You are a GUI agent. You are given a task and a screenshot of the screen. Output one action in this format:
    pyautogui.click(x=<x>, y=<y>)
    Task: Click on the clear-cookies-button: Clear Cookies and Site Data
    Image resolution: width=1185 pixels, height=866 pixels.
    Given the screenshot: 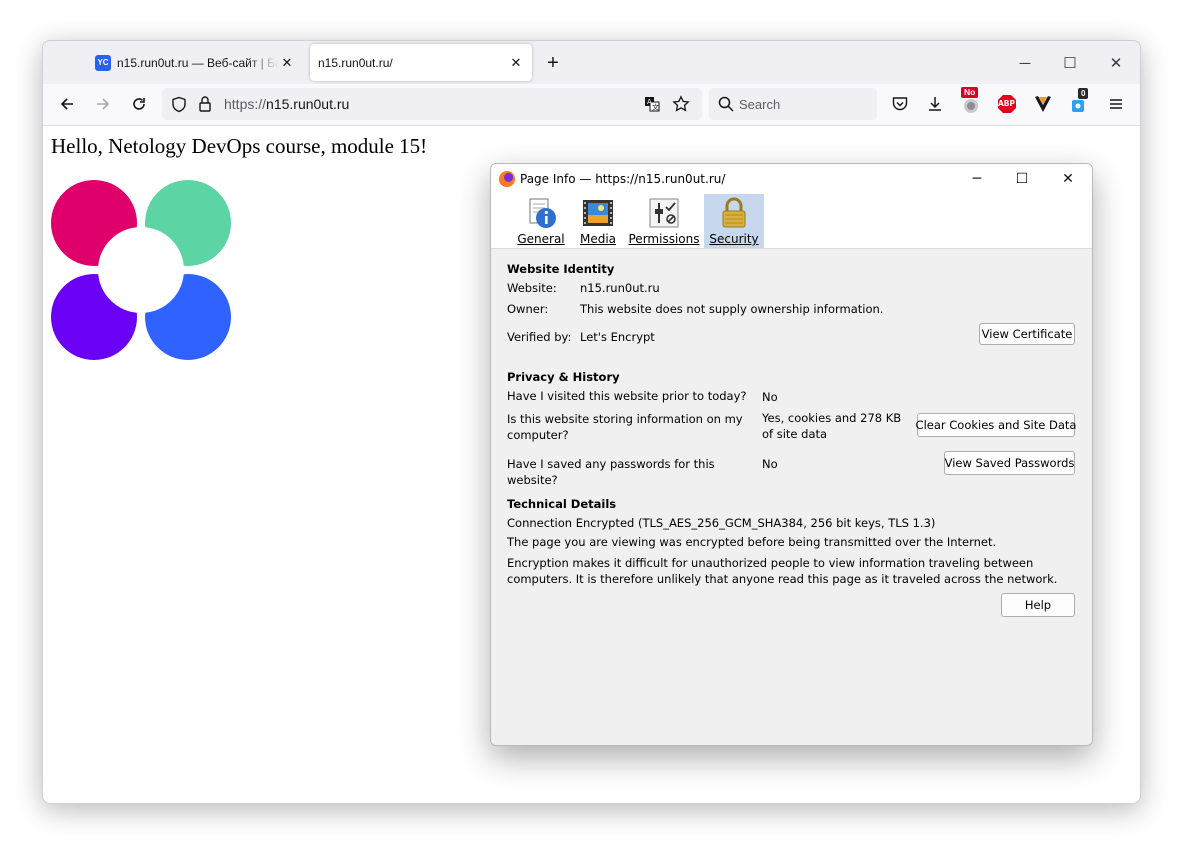 What is the action you would take?
    pyautogui.click(x=996, y=425)
    